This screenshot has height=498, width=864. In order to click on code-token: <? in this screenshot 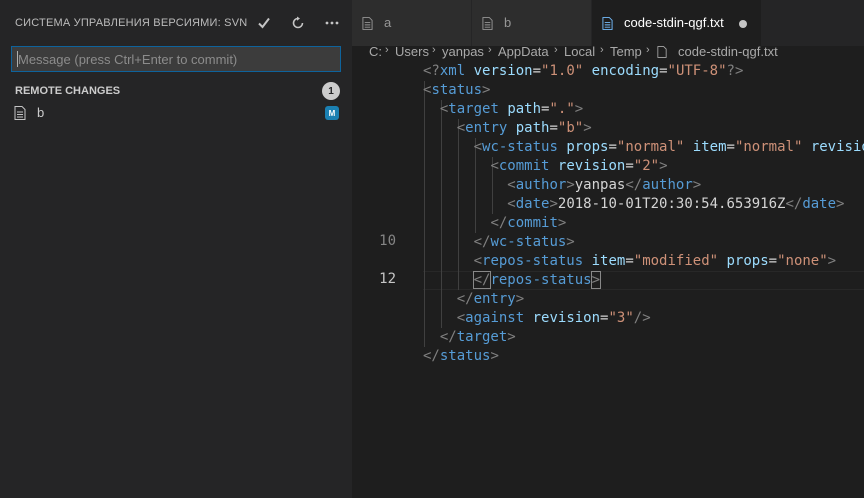, I will do `click(431, 71)`.